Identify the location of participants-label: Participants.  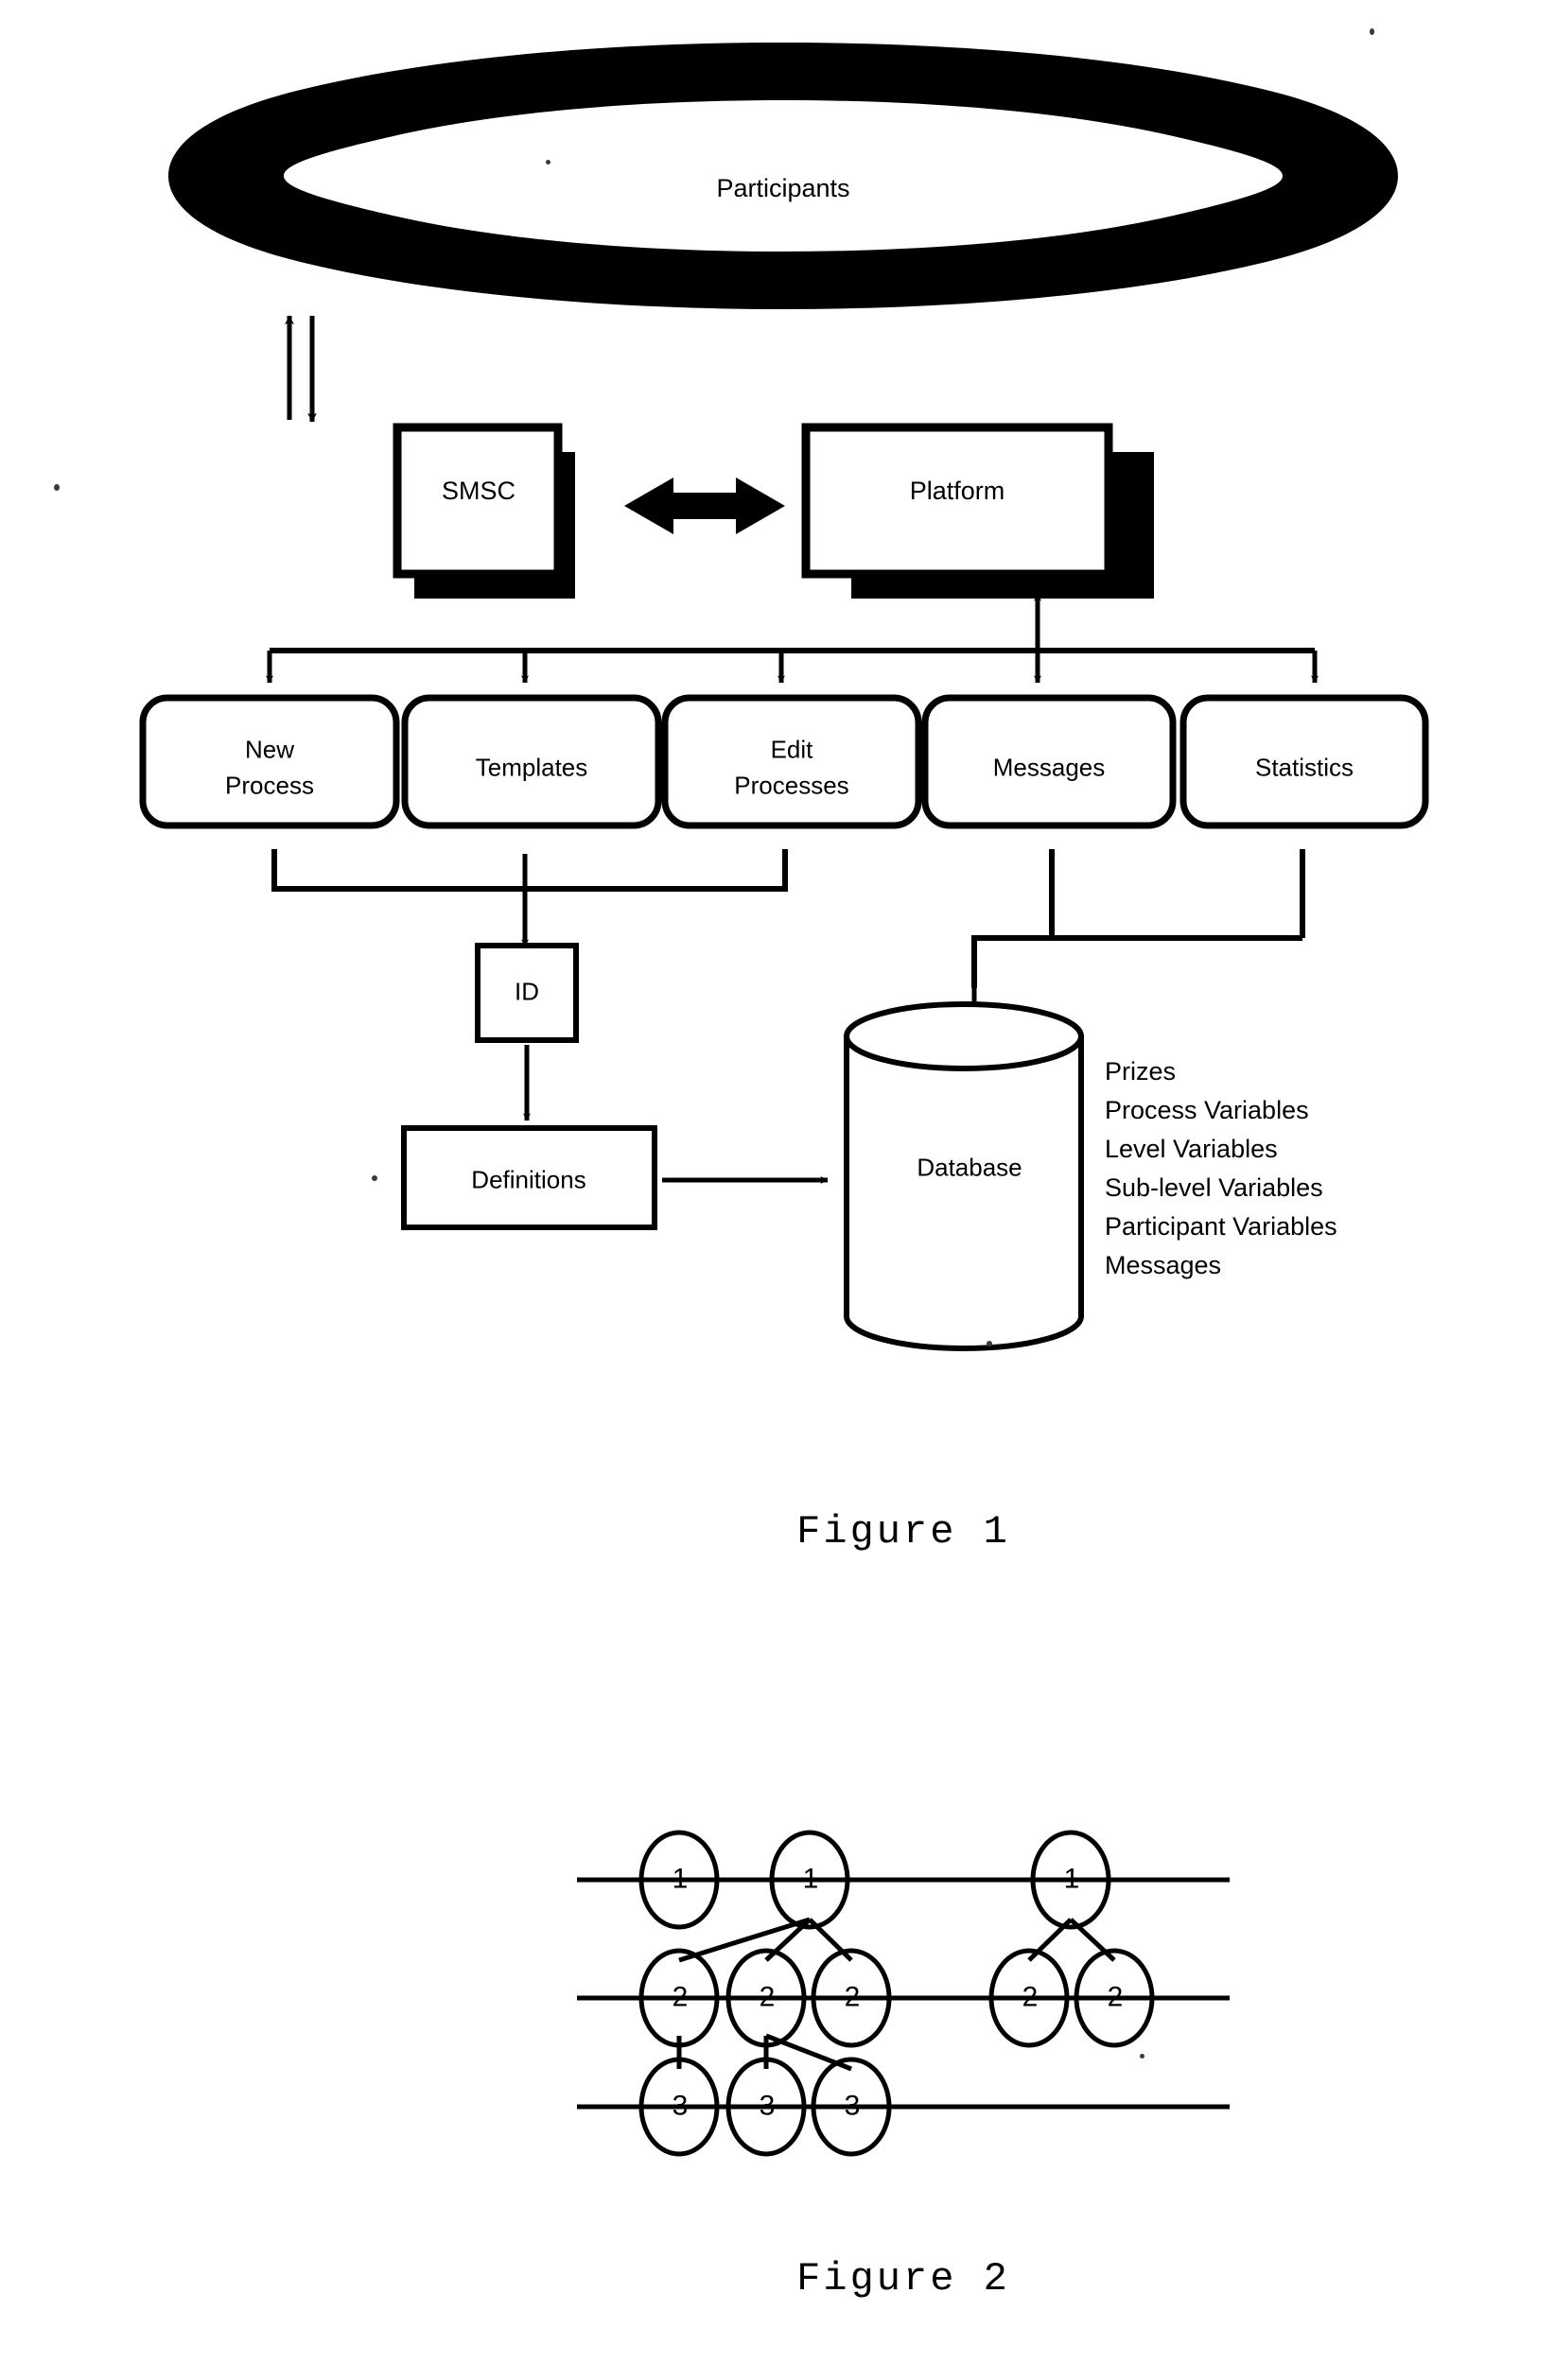
(783, 188).